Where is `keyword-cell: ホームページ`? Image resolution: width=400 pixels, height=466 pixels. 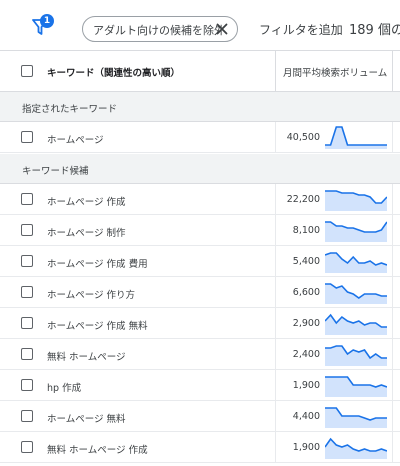
keyword-cell: ホームページ is located at coordinates (75, 140).